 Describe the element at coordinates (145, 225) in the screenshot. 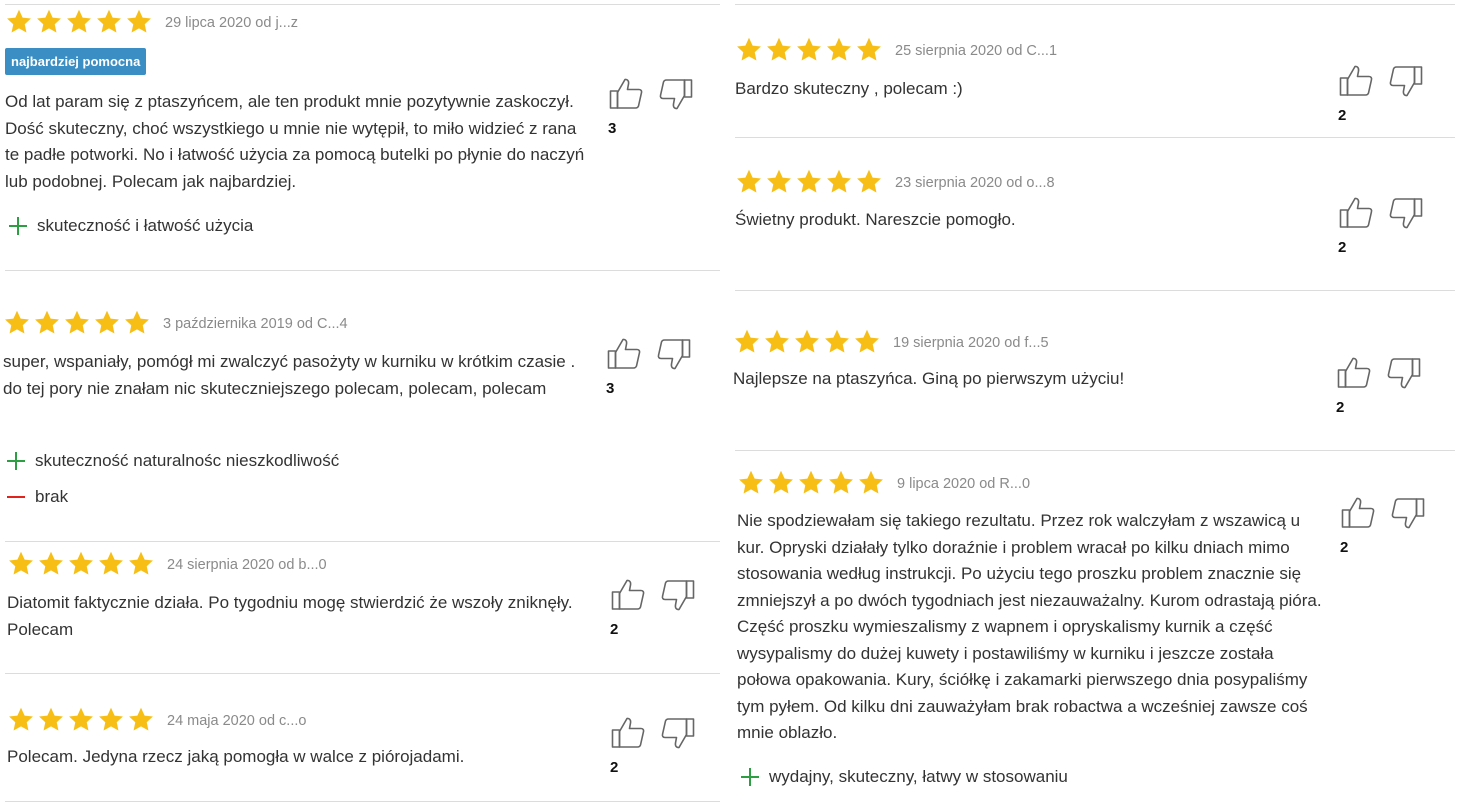

I see `pros-text: skuteczność i łatwość użycia` at that location.